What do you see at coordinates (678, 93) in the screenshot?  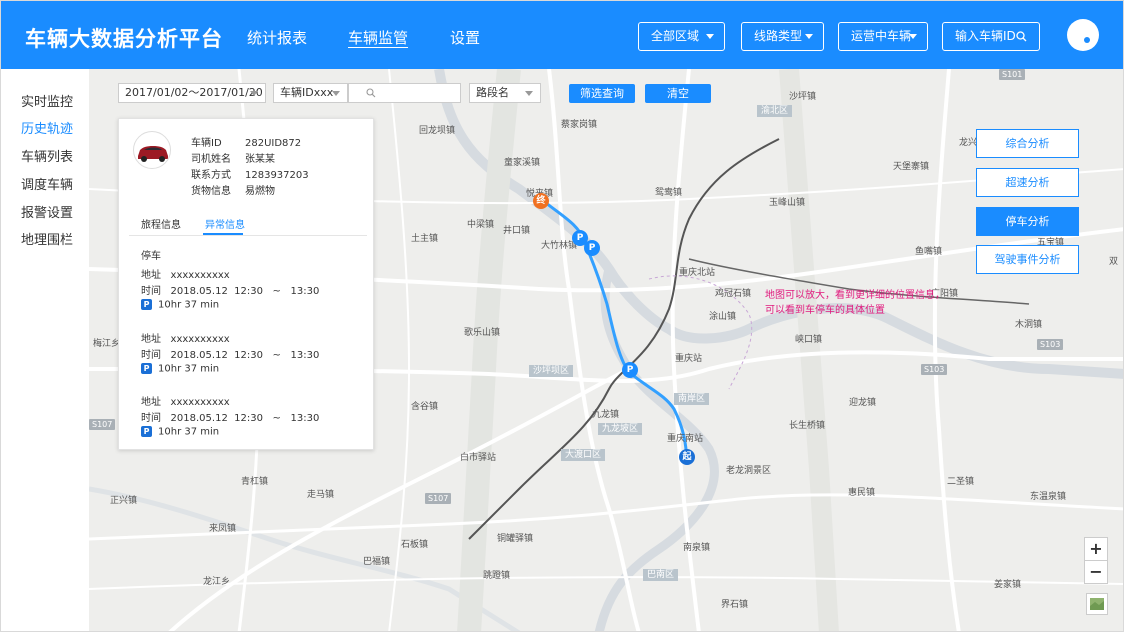 I see `clear-button: 清空` at bounding box center [678, 93].